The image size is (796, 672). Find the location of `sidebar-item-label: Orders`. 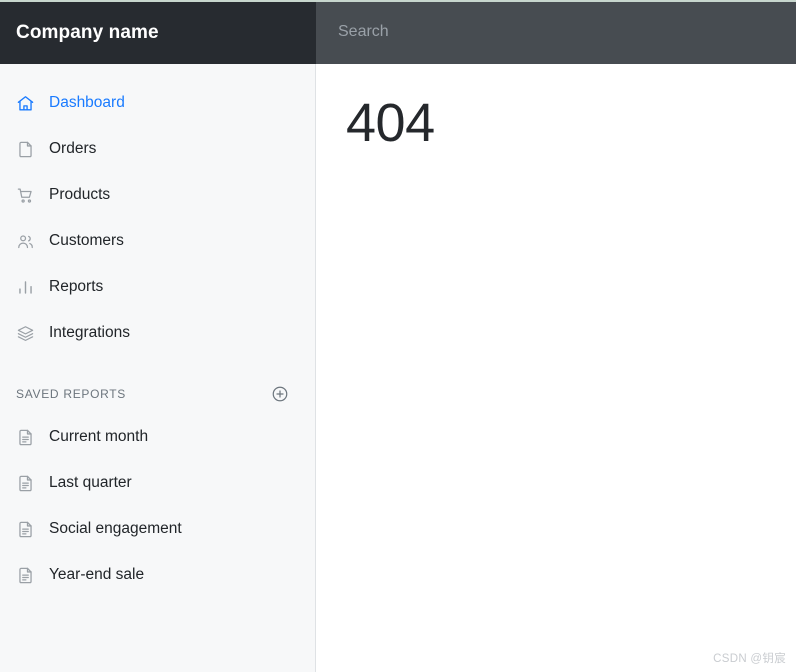

sidebar-item-label: Orders is located at coordinates (73, 149).